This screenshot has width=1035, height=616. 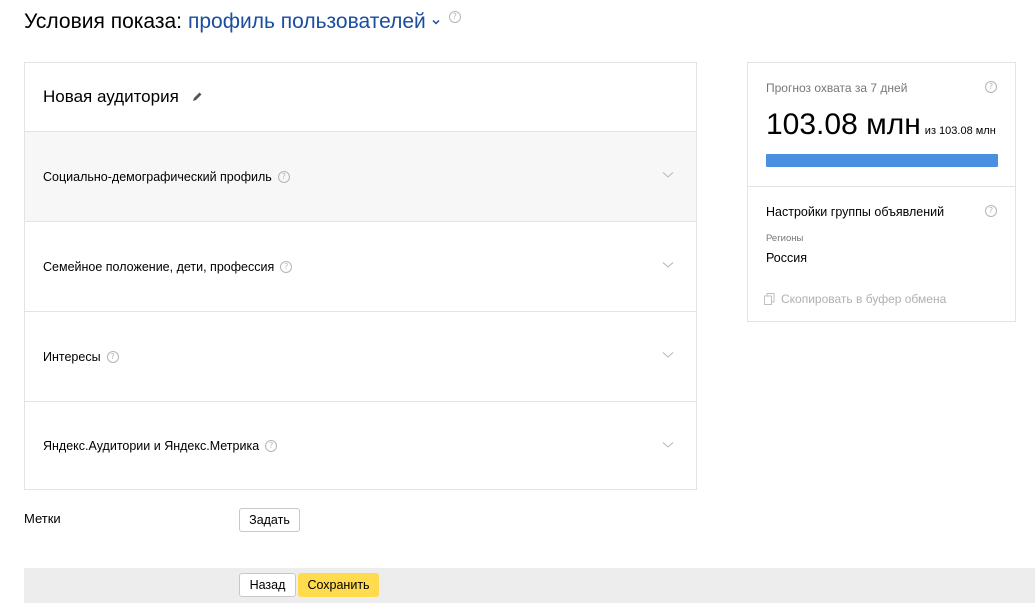 I want to click on audience-header: Новая аудитория, so click(x=360, y=97).